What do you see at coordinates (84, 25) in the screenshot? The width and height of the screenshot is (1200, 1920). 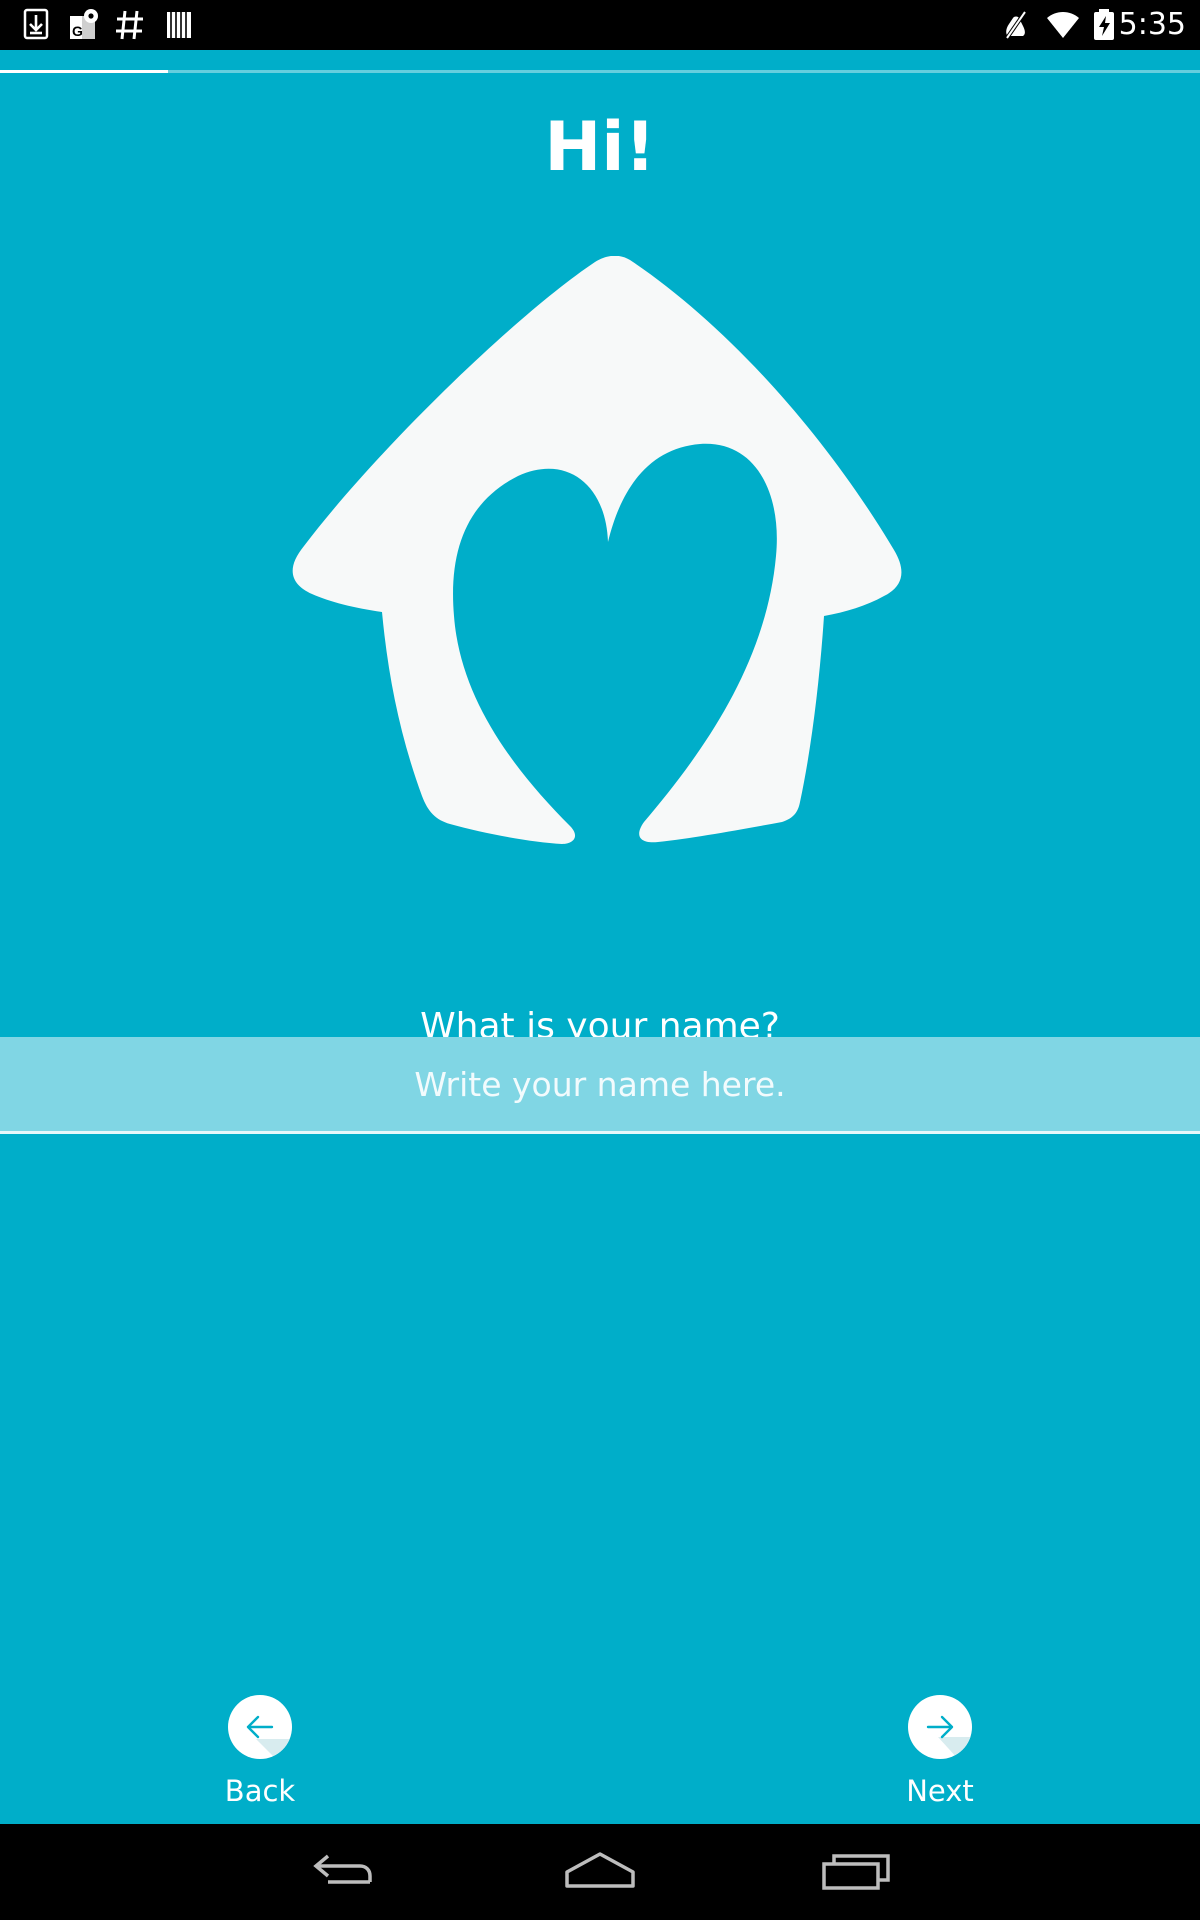 I see `maps-notification-icon: G` at bounding box center [84, 25].